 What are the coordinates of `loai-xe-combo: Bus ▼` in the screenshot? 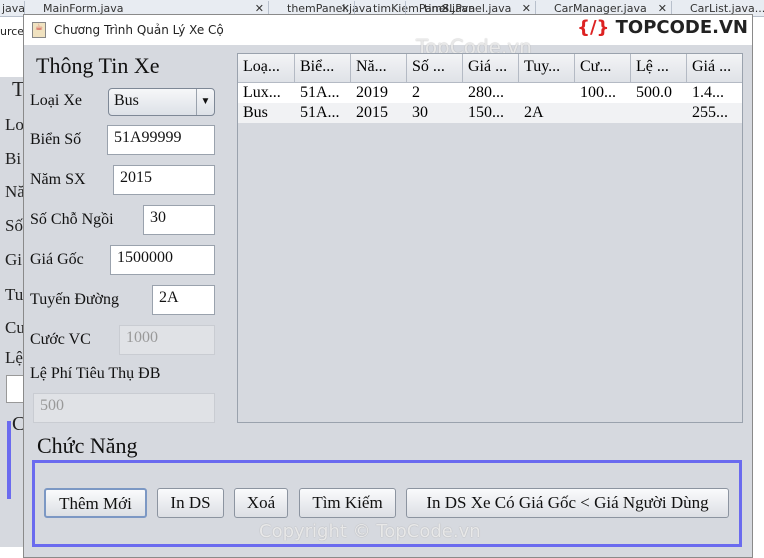 It's located at (161, 102).